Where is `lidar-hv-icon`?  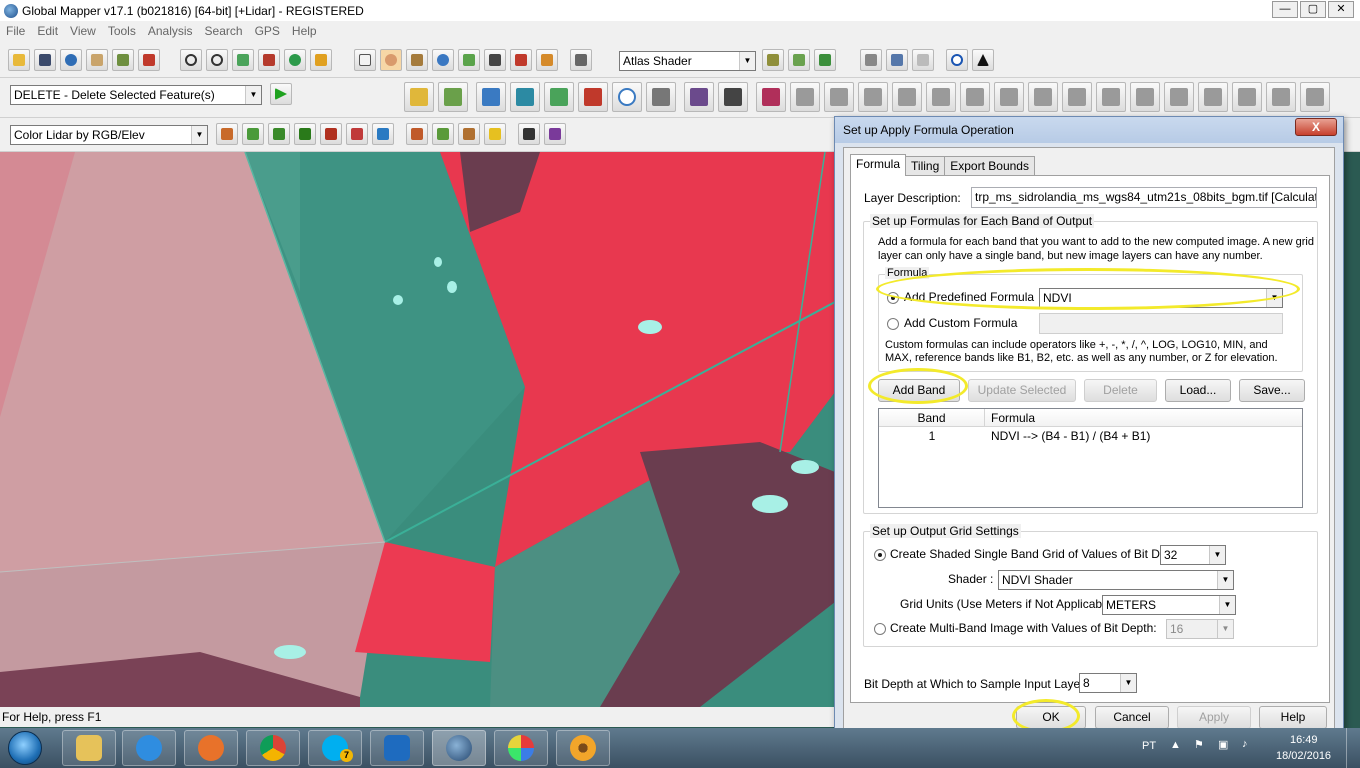 lidar-hv-icon is located at coordinates (305, 134).